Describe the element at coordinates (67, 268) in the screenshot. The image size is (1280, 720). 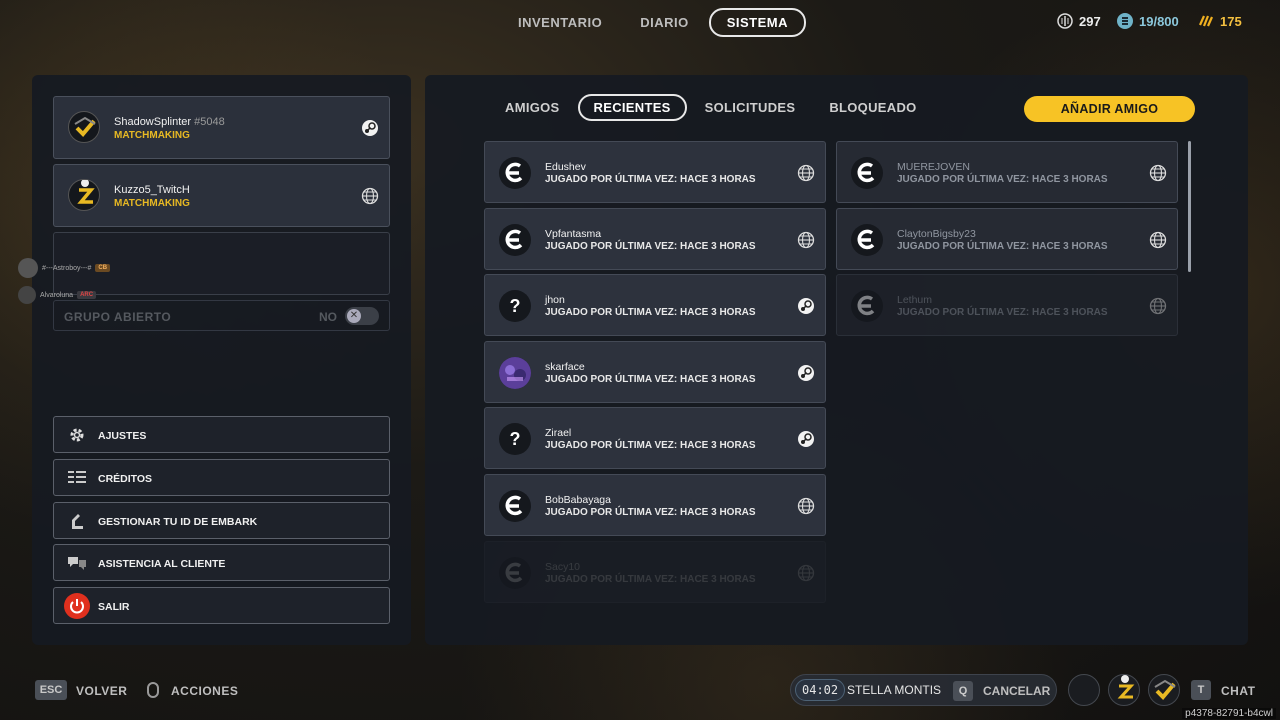
I see `floating-player-name: #---Astroboy---#` at that location.